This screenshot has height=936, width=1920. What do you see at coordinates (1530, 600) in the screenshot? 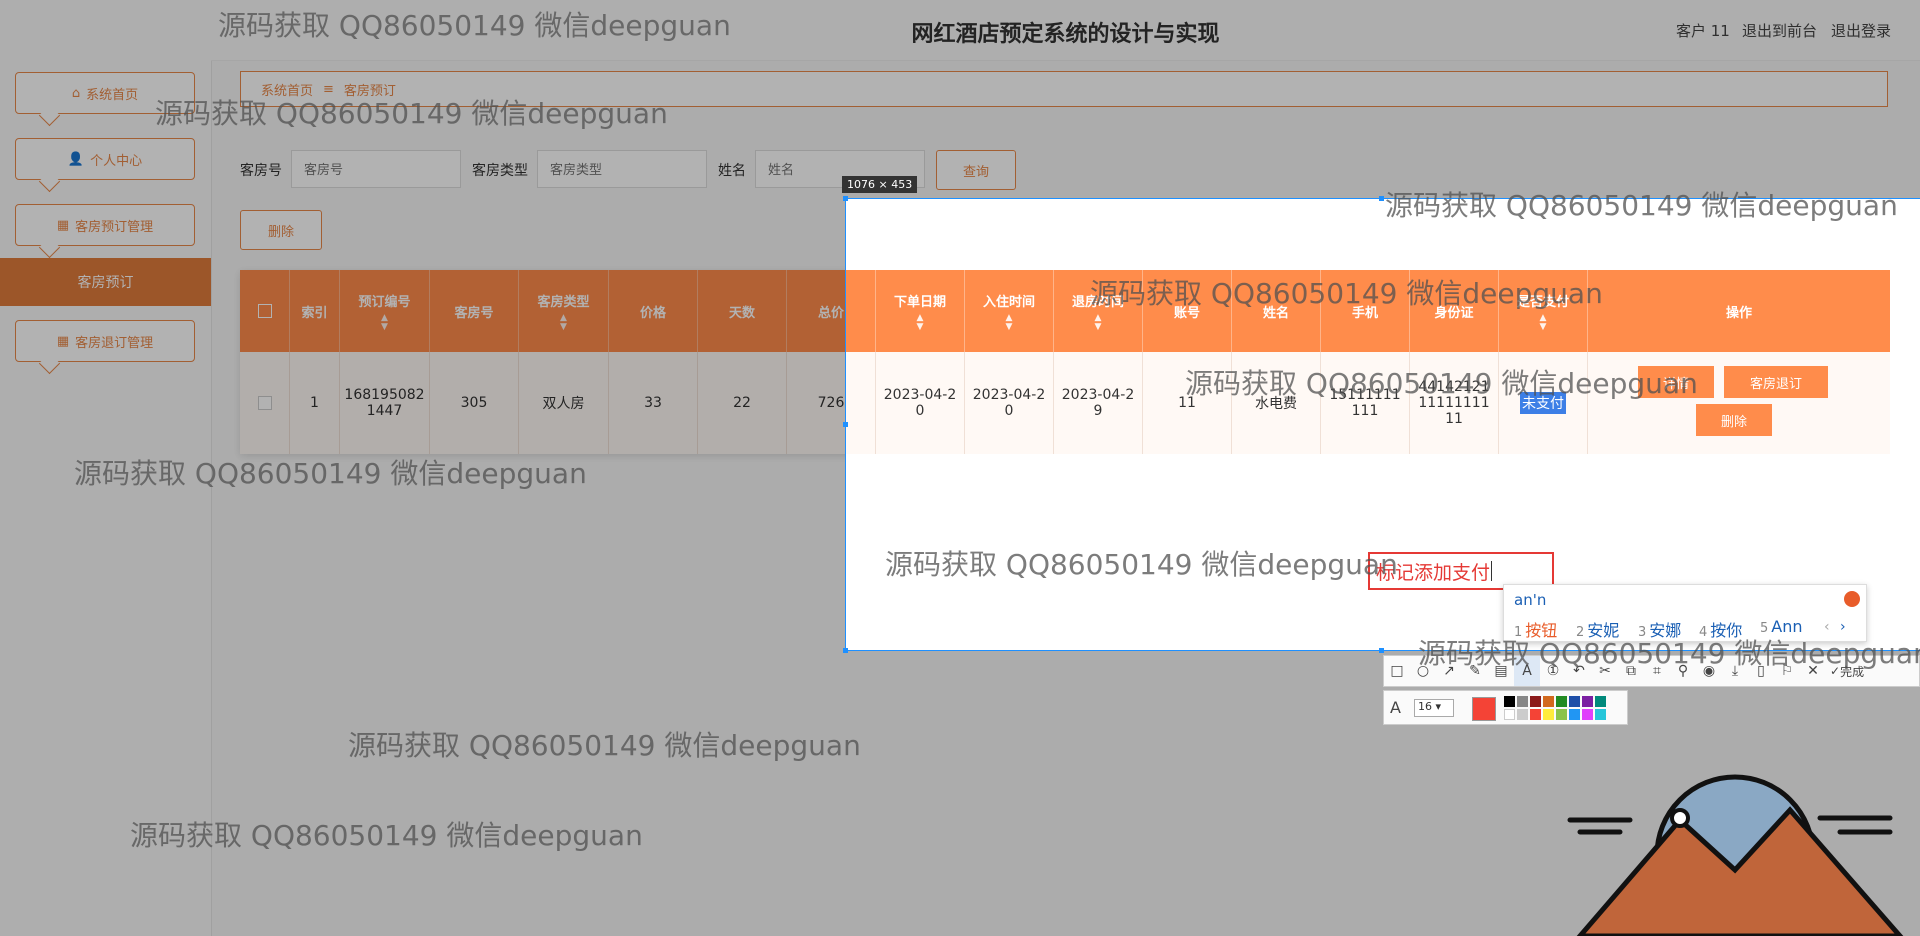
I see `ime-input: an'n` at bounding box center [1530, 600].